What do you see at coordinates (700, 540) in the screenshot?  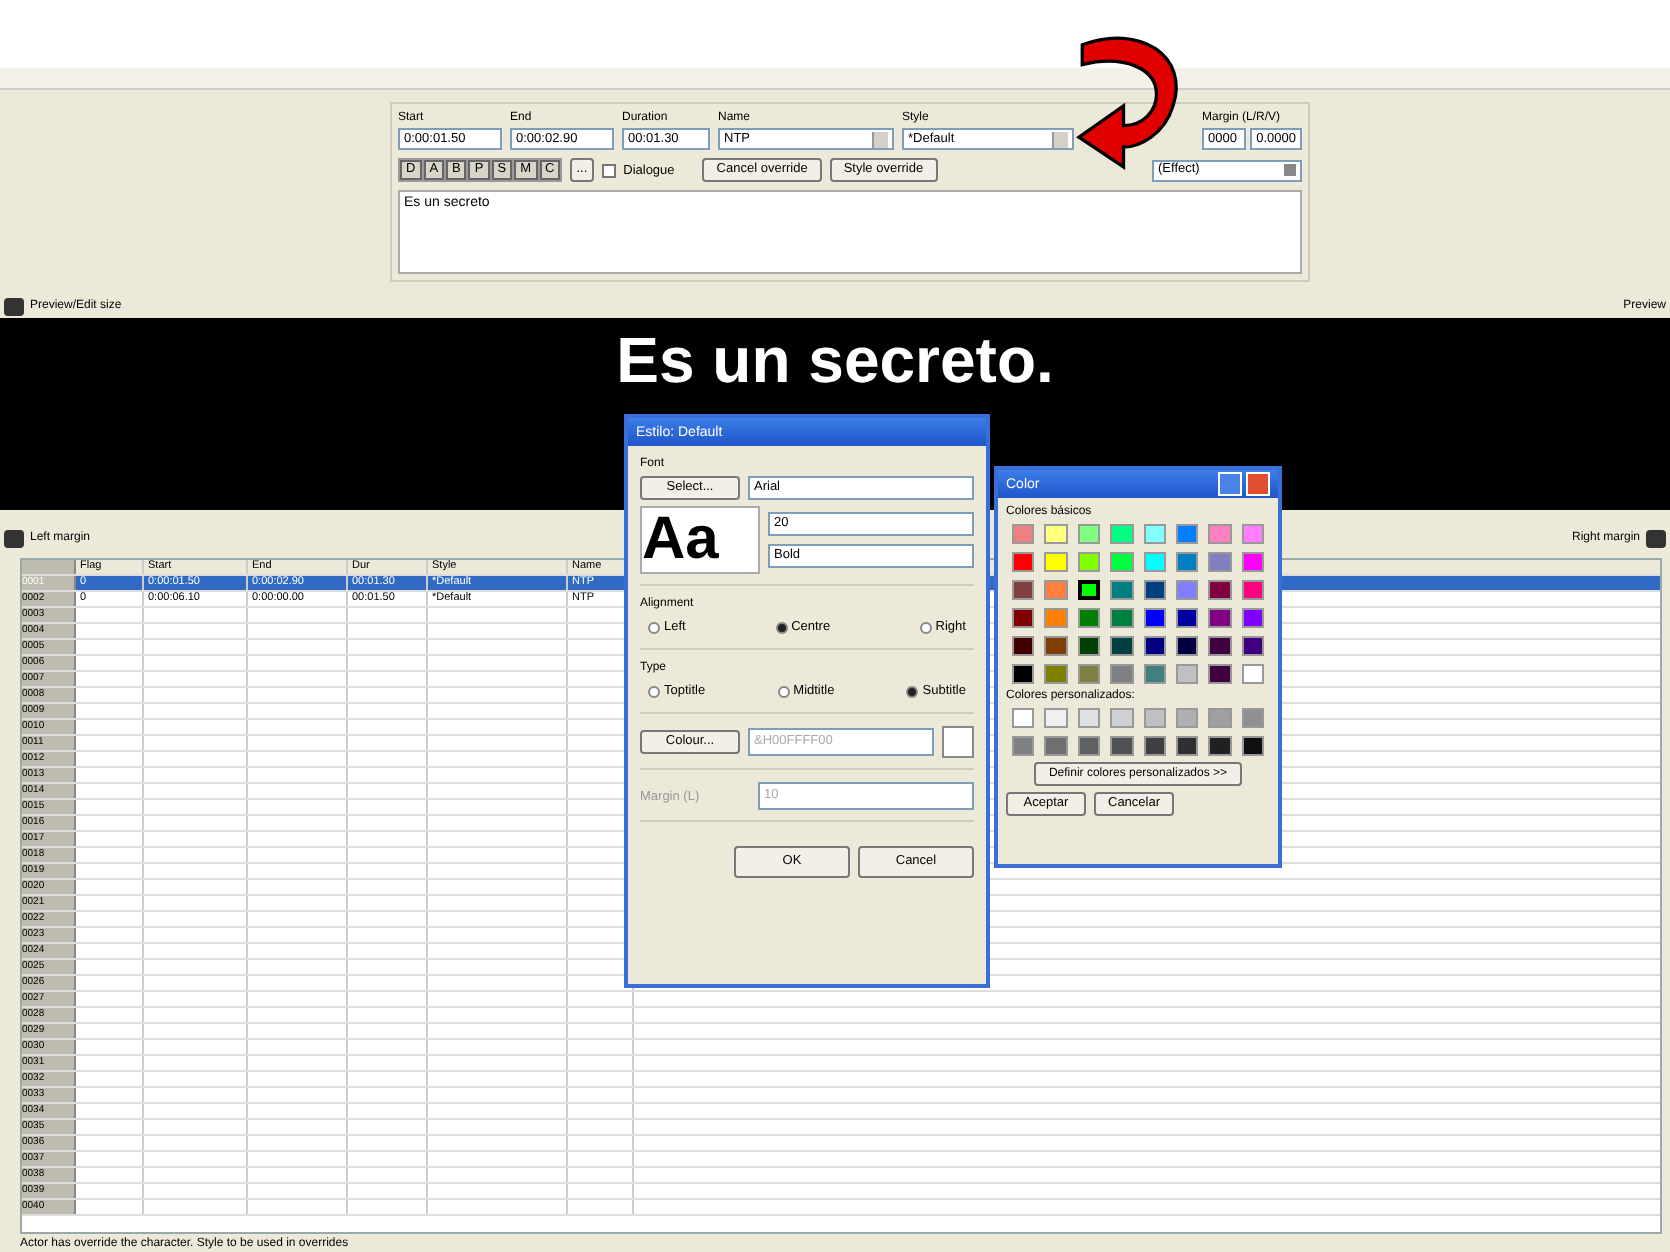 I see `font-sample: Aa` at bounding box center [700, 540].